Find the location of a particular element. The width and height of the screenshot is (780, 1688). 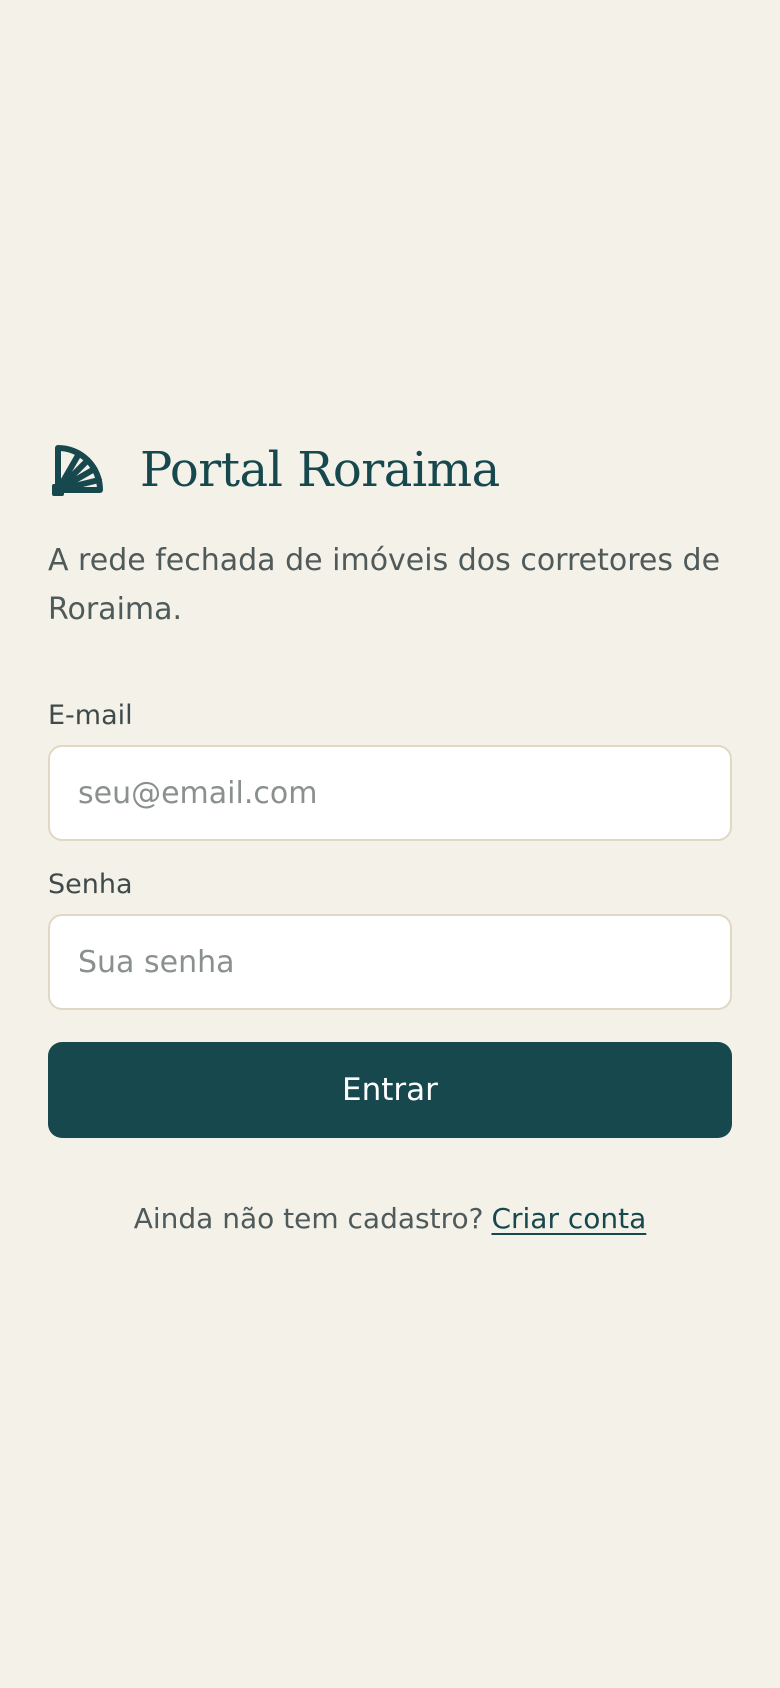

fan-logo-icon is located at coordinates (78, 470).